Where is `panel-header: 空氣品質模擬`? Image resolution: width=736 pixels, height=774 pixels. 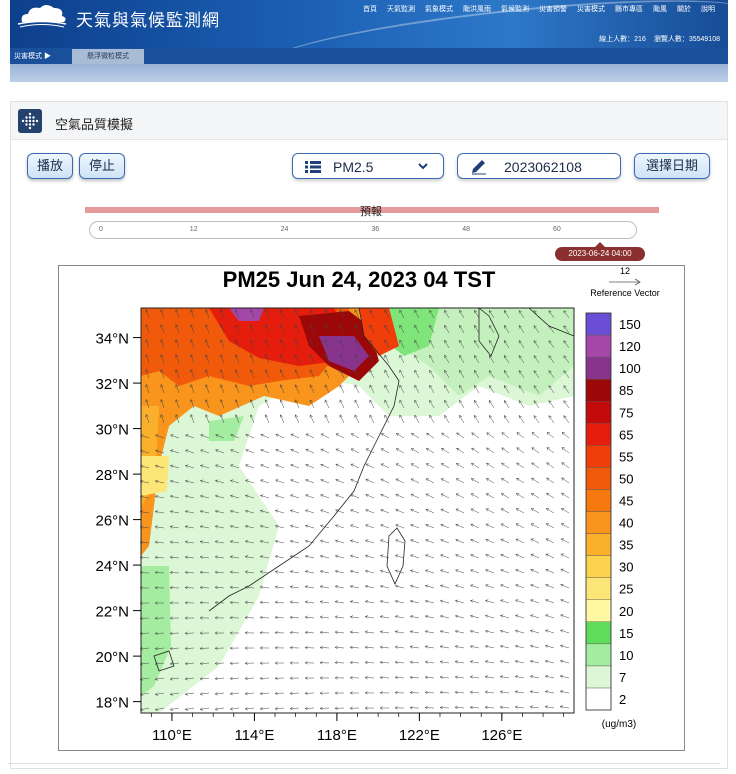
panel-header: 空氣品質模擬 is located at coordinates (369, 121).